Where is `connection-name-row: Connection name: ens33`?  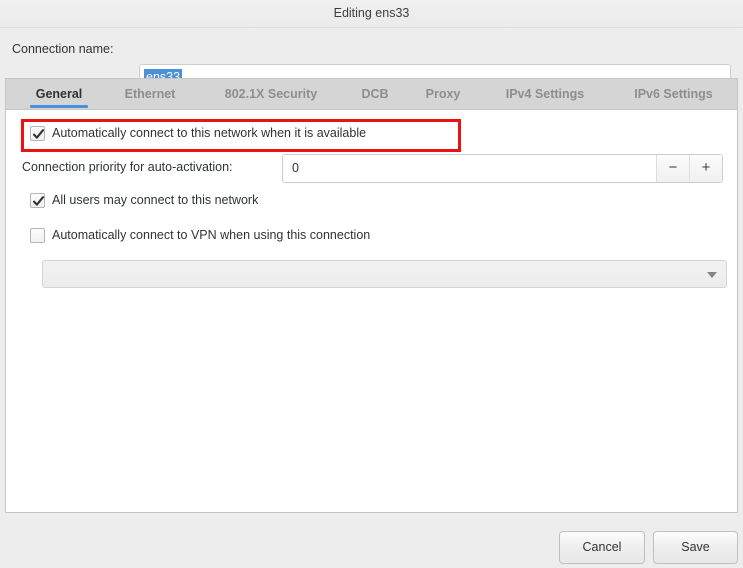 connection-name-row: Connection name: ens33 is located at coordinates (371, 60).